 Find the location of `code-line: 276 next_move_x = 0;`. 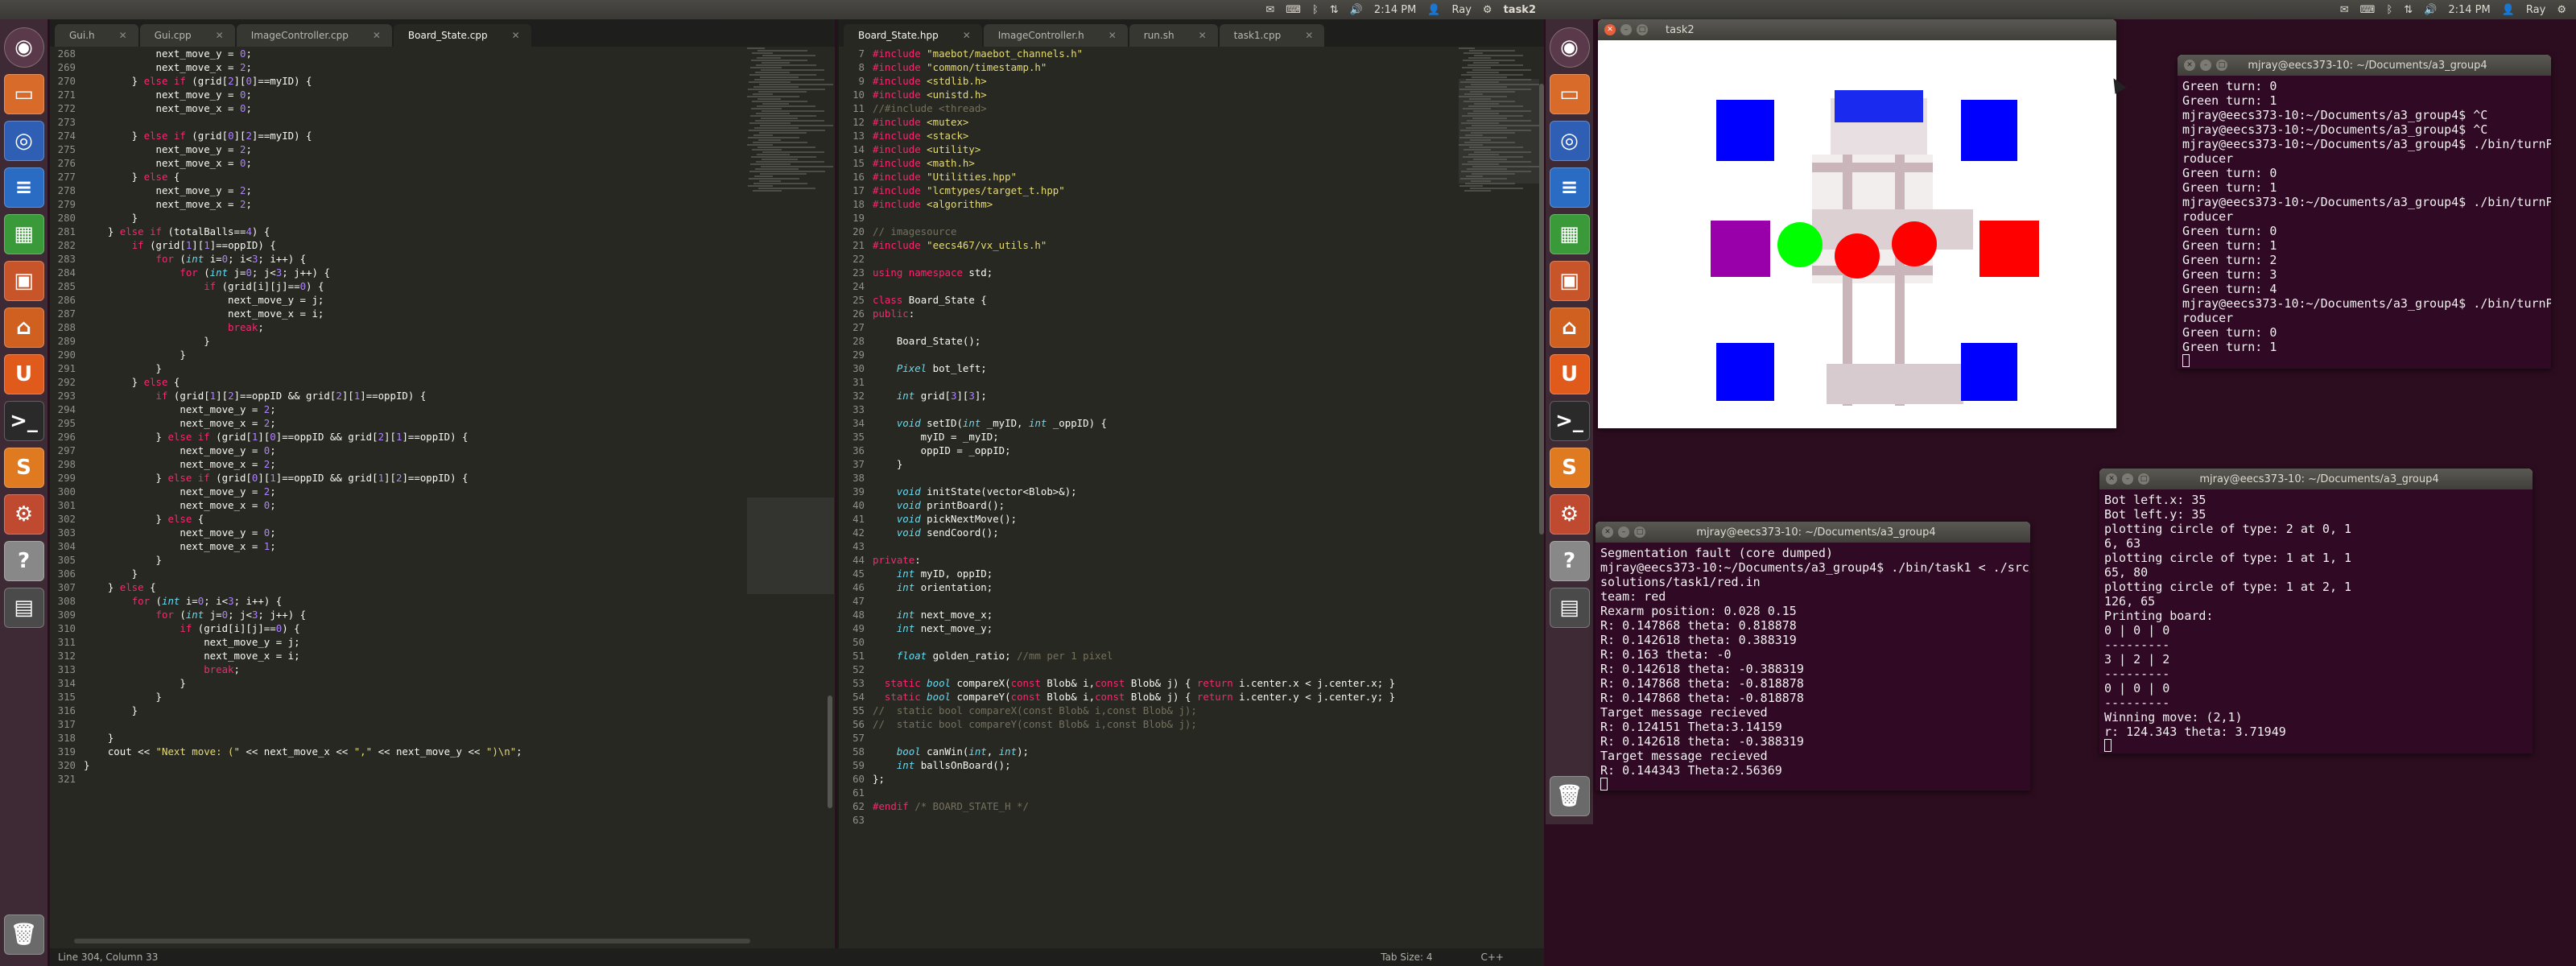

code-line: 276 next_move_x = 0; is located at coordinates (400, 163).